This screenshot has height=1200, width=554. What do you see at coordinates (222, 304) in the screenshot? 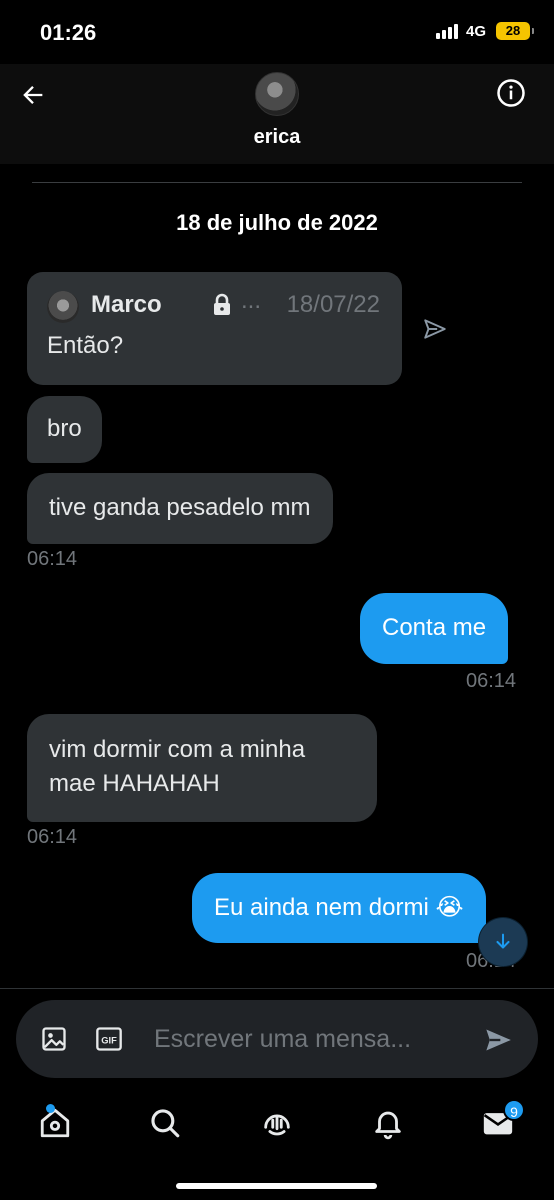
I see `lock-icon` at bounding box center [222, 304].